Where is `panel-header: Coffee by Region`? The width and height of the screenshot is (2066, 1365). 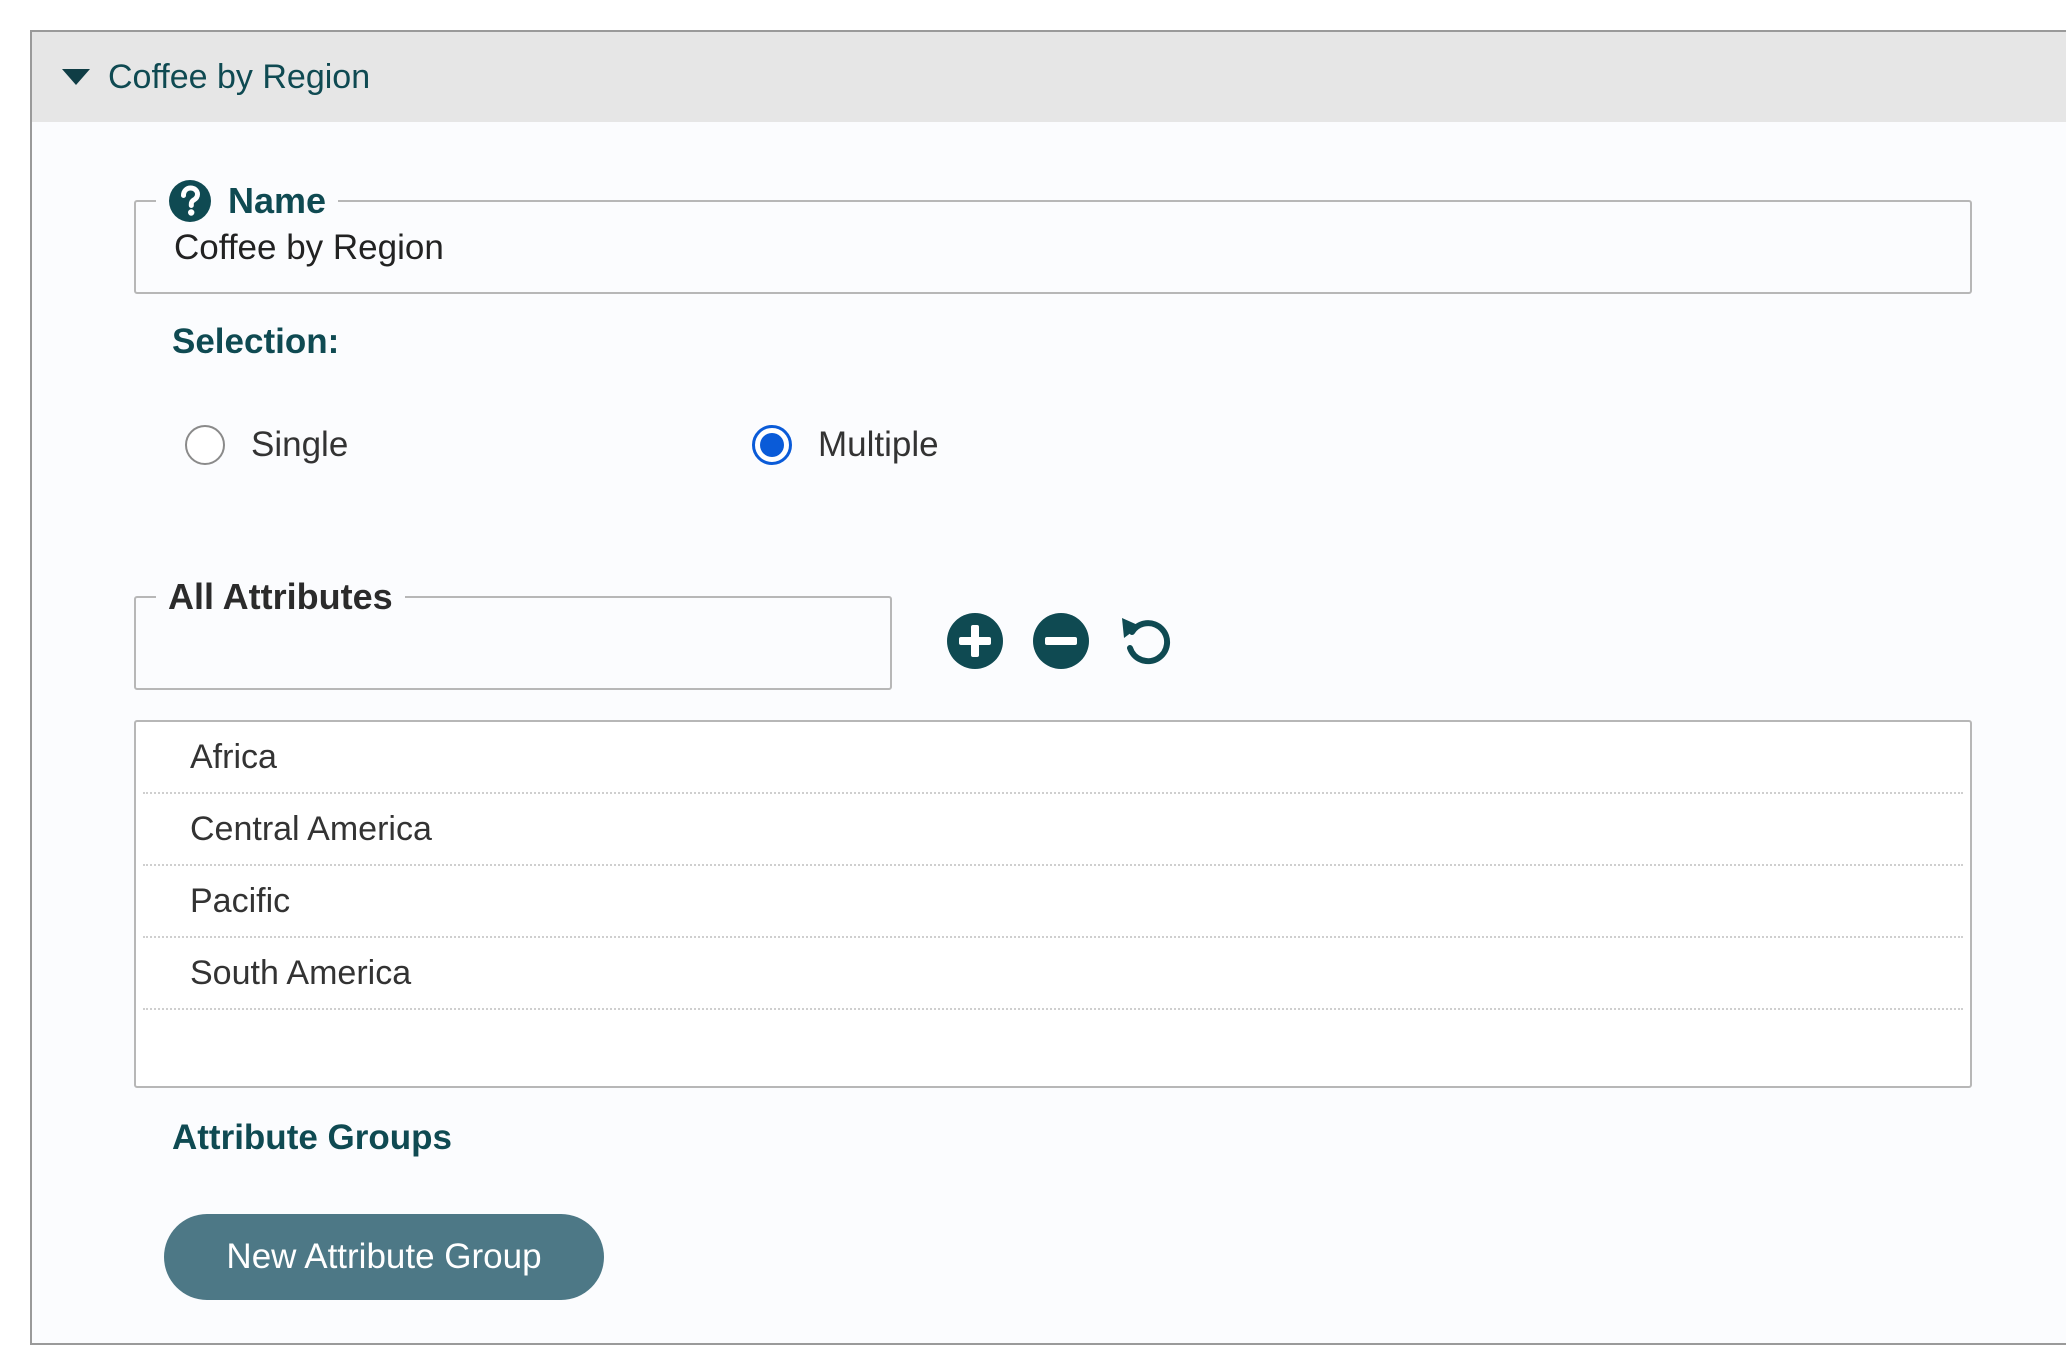 panel-header: Coffee by Region is located at coordinates (1049, 77).